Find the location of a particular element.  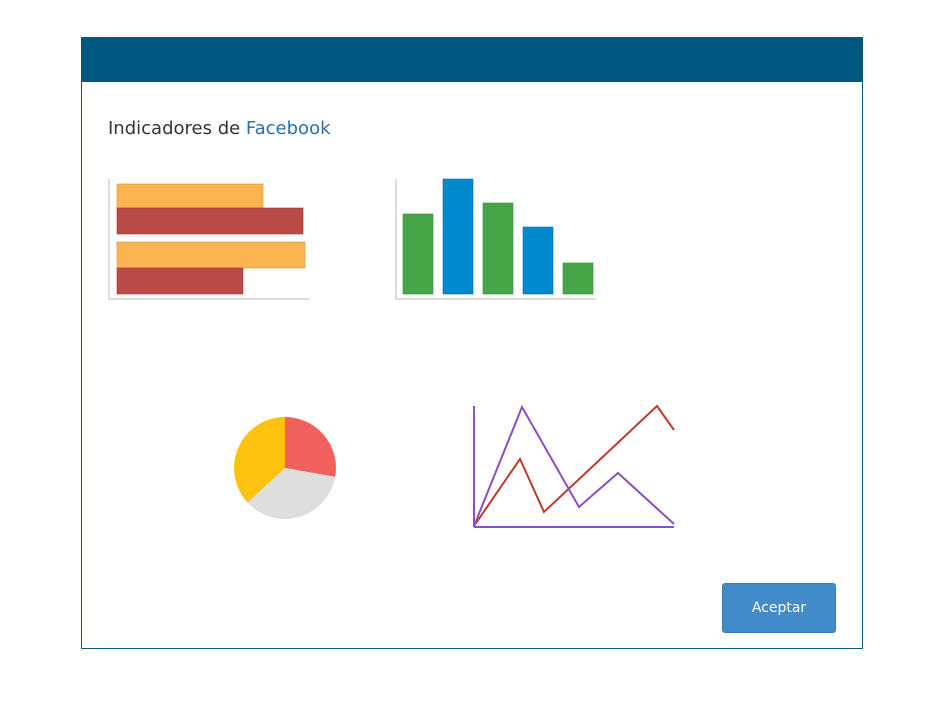

dialog-title-prefix: Indicadores de is located at coordinates (177, 128).